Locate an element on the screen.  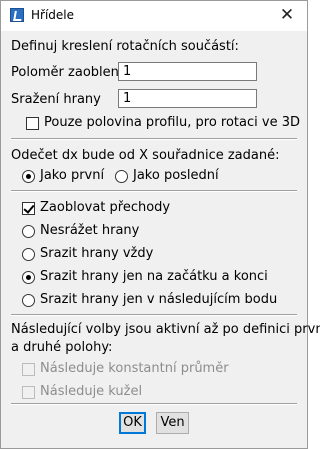
radio-last is located at coordinates (121, 176).